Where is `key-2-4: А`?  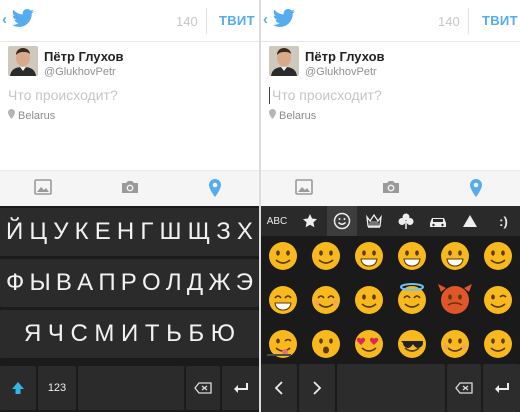 key-2-4: А is located at coordinates (85, 283).